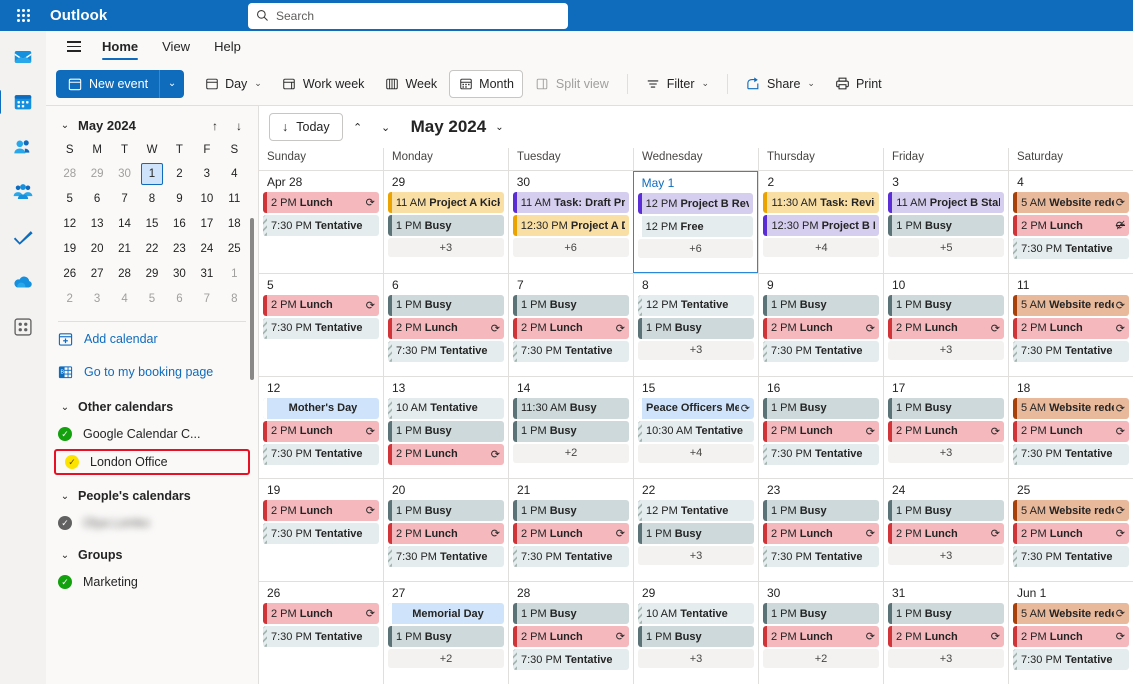 The image size is (1133, 684). Describe the element at coordinates (179, 199) in the screenshot. I see `mini-cal-day: 9` at that location.